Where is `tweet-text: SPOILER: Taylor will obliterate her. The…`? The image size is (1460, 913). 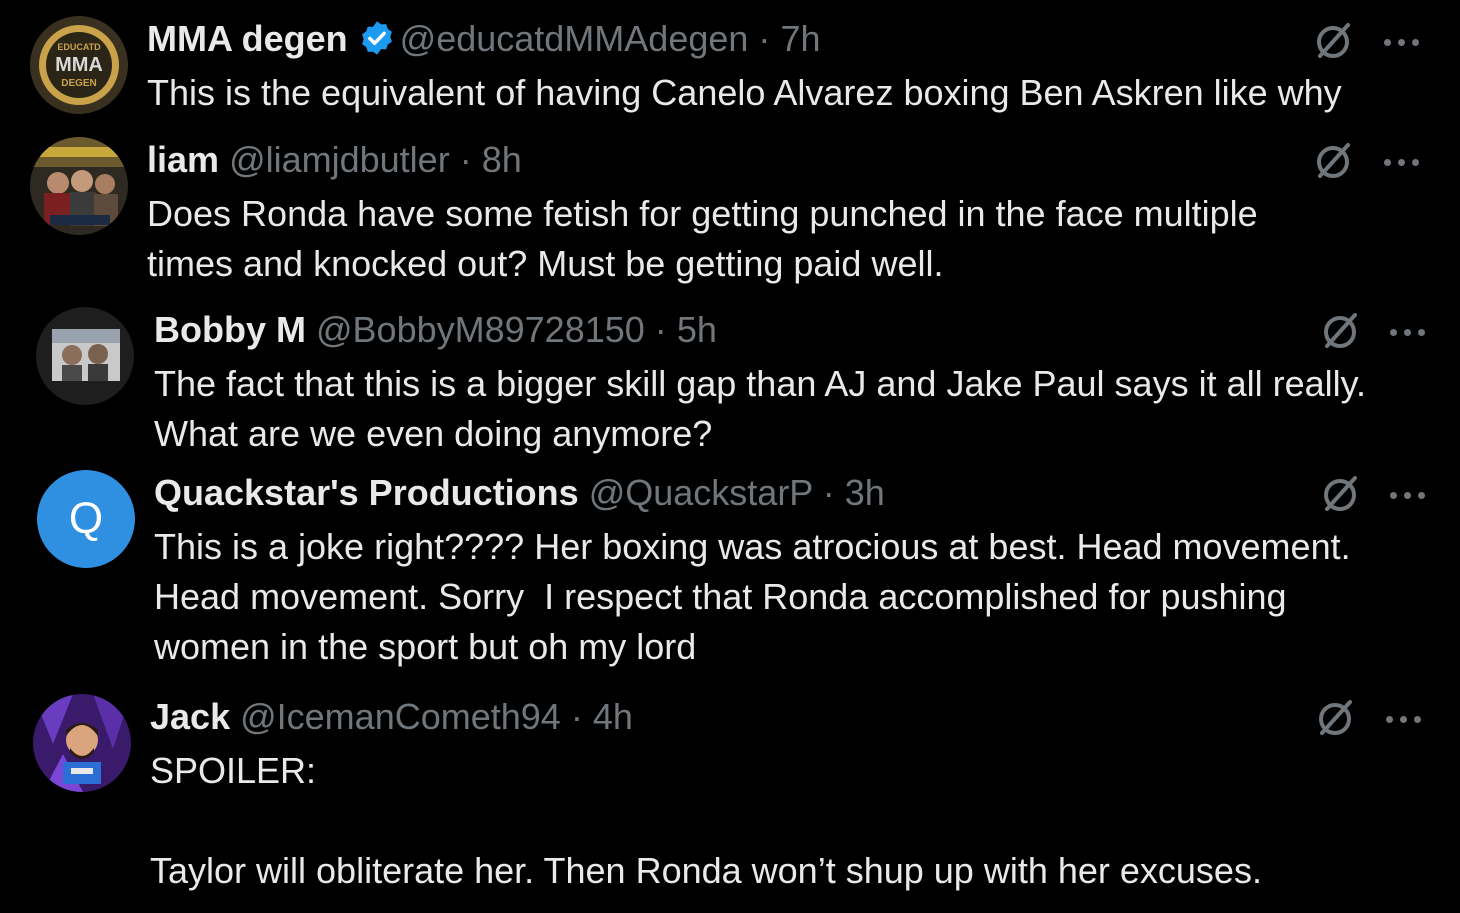
tweet-text: SPOILER: Taylor will obliterate her. The… is located at coordinates (706, 820).